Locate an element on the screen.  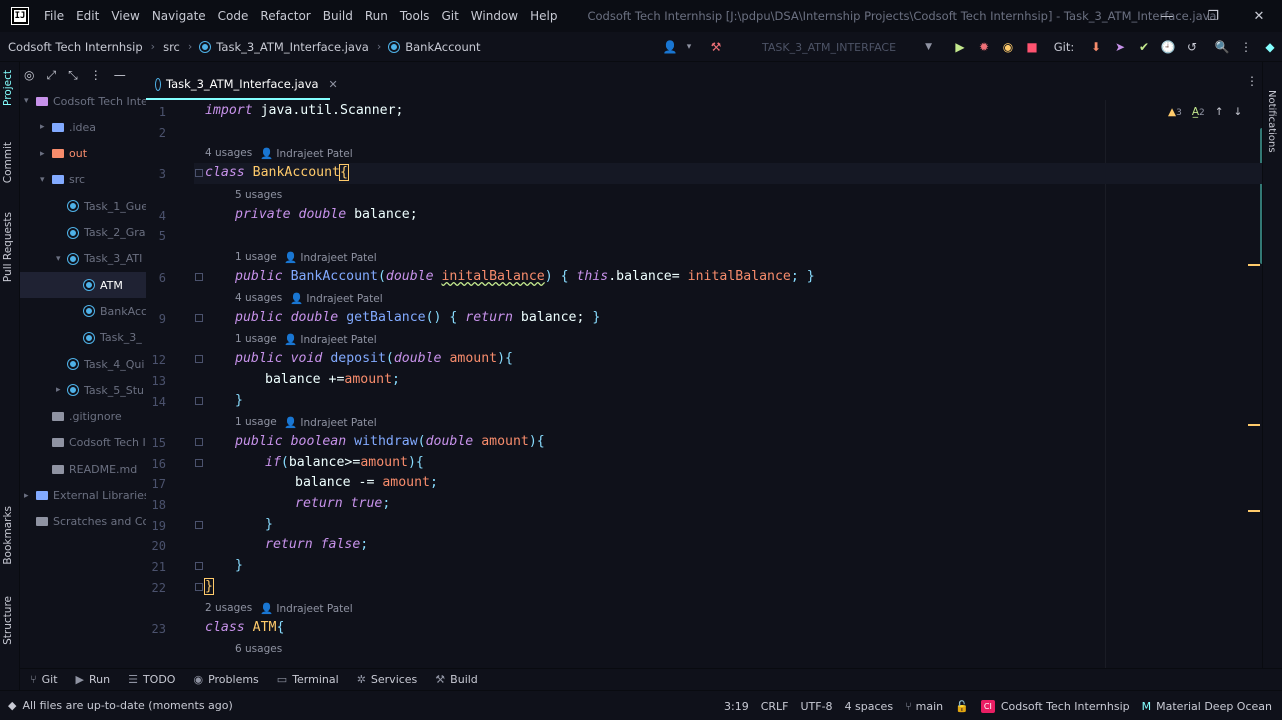
git-branch-widget: ⑂ main is located at coordinates (924, 706).